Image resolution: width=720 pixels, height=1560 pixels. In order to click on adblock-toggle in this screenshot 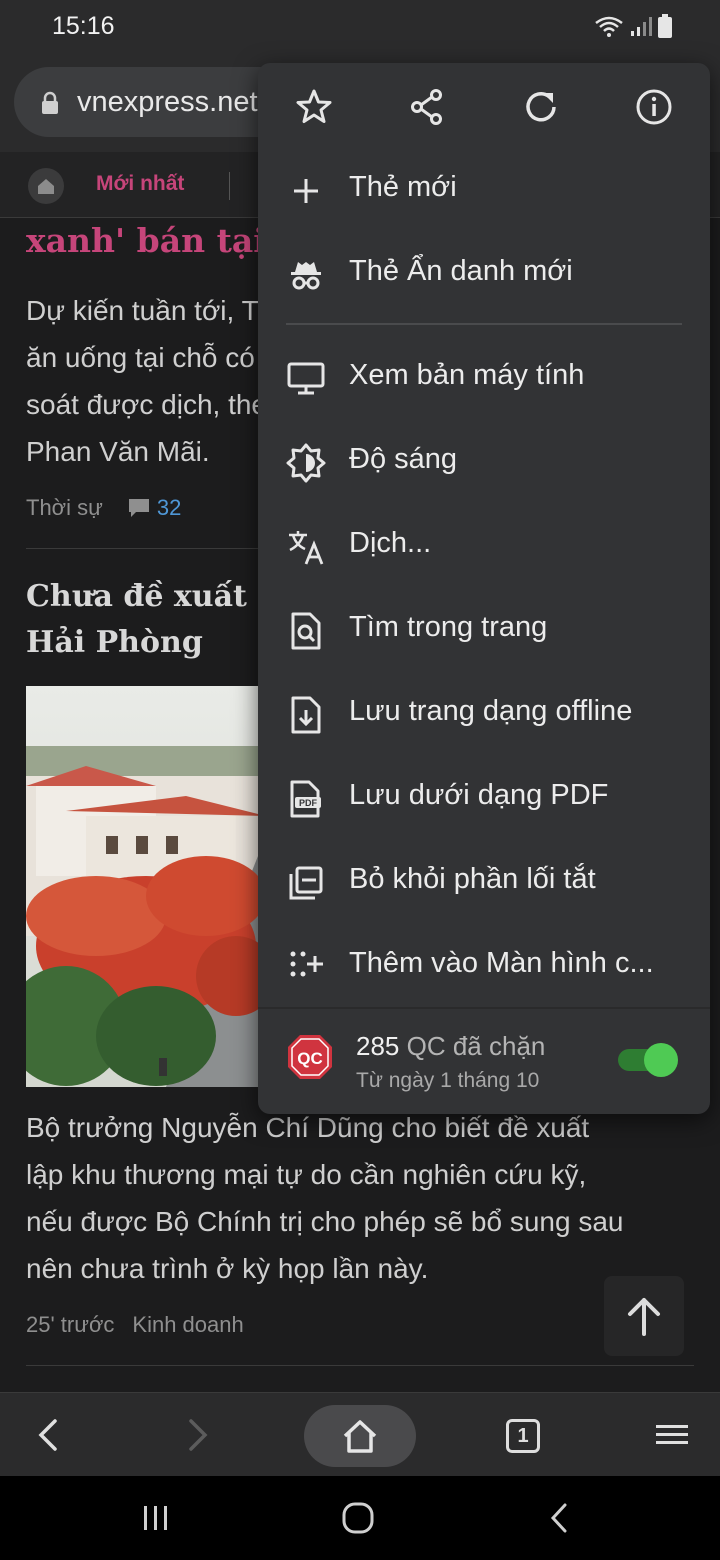, I will do `click(648, 1060)`.